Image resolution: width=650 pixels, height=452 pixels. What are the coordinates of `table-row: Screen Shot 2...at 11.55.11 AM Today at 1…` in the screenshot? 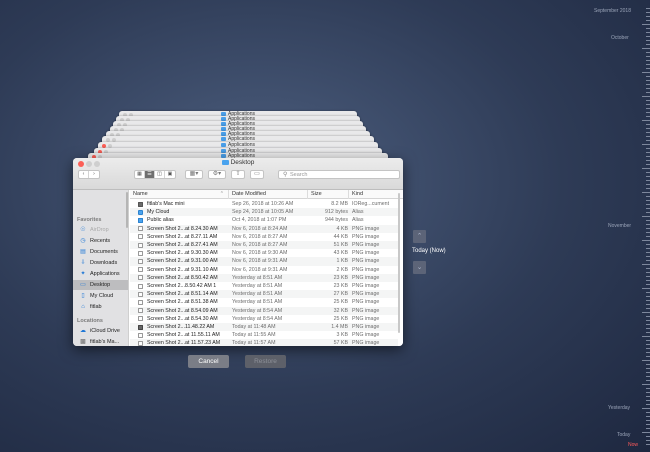 It's located at (264, 335).